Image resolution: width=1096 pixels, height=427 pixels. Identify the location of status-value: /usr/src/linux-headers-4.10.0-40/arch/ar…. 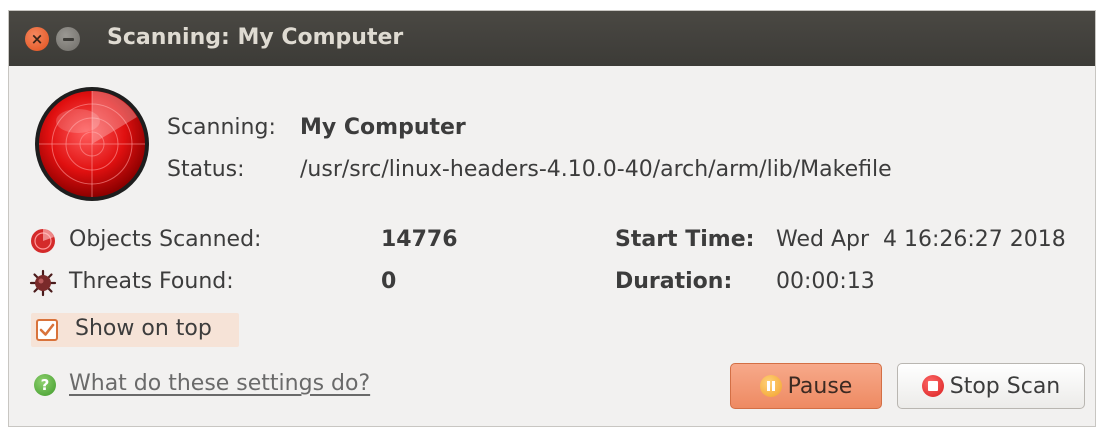
(596, 169).